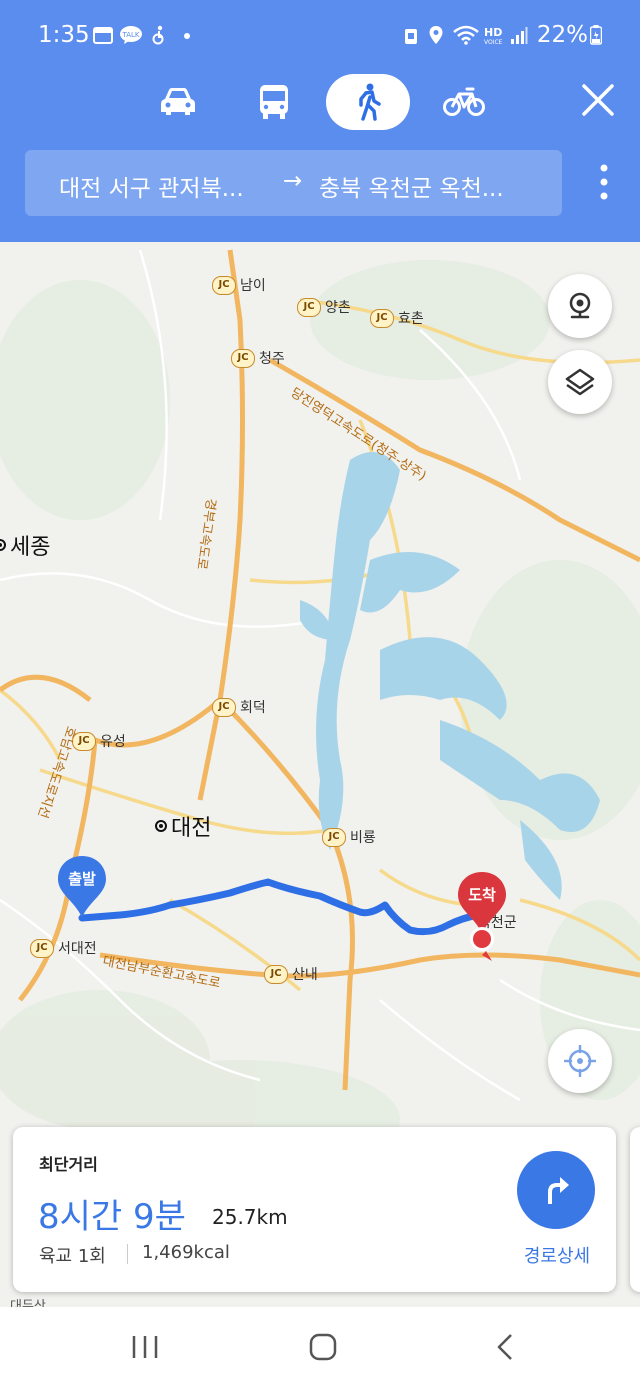  I want to click on mode-bike-button, so click(464, 102).